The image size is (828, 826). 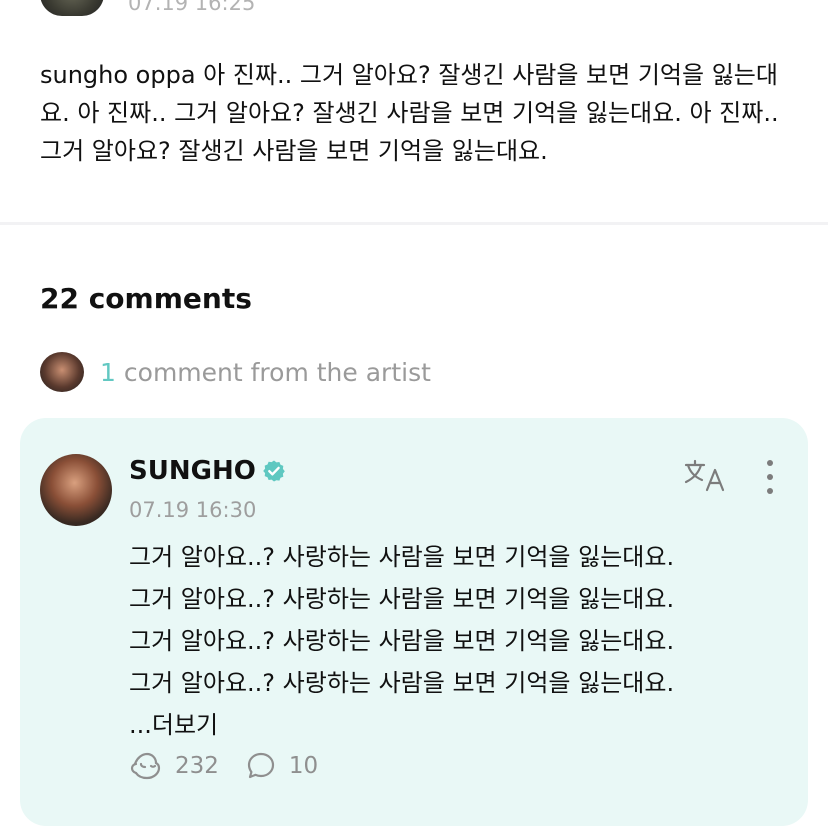 What do you see at coordinates (274, 471) in the screenshot?
I see `verified-badge-icon` at bounding box center [274, 471].